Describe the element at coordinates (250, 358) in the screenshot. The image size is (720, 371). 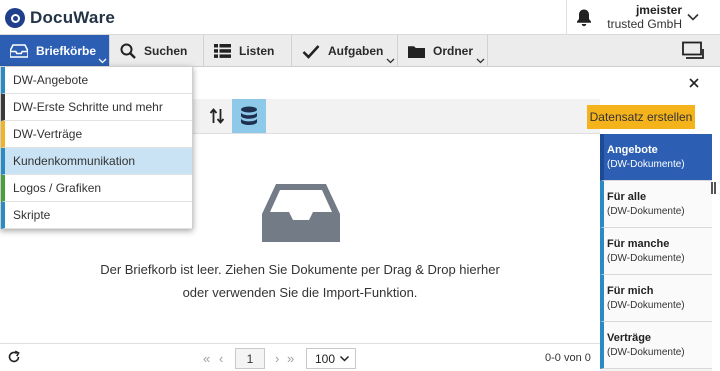
I see `page-number-input: 1` at that location.